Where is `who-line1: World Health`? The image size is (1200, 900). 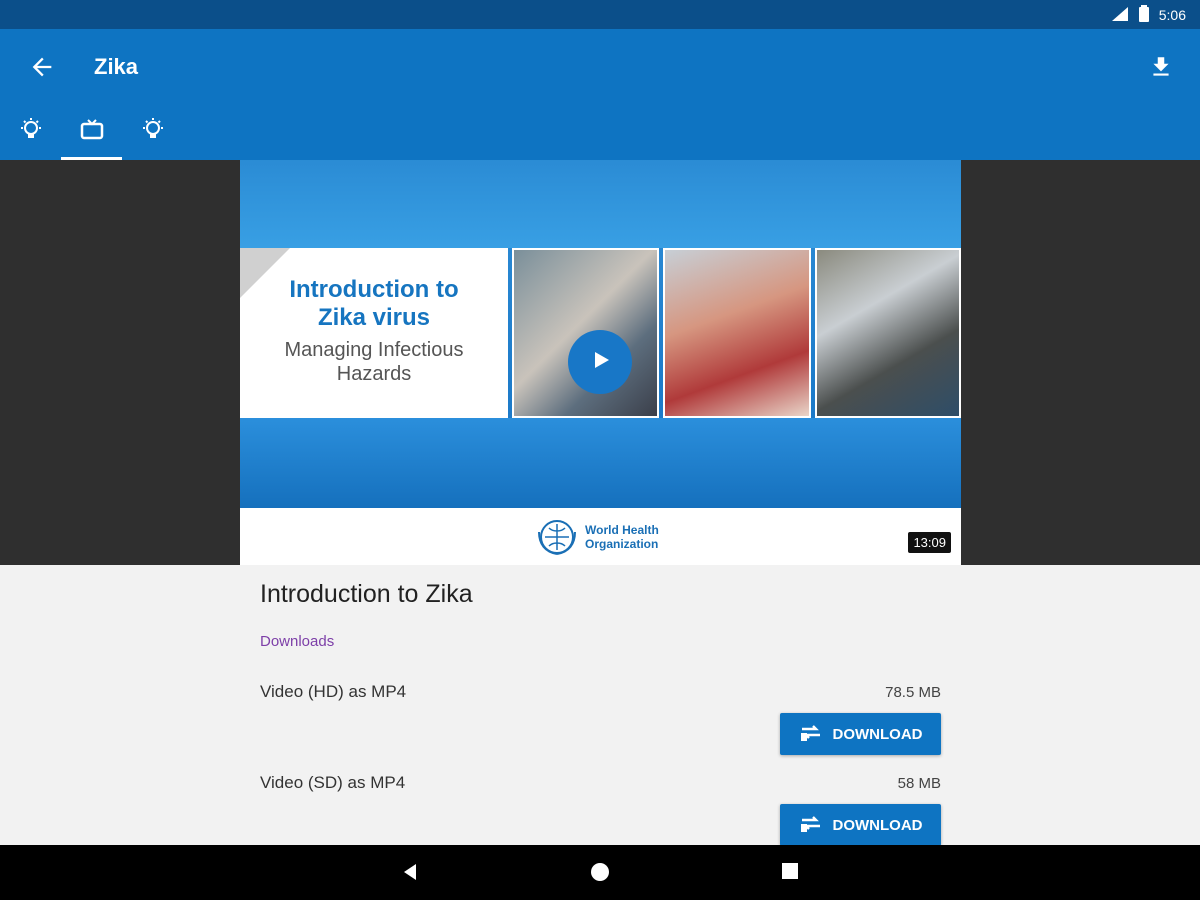 who-line1: World Health is located at coordinates (622, 530).